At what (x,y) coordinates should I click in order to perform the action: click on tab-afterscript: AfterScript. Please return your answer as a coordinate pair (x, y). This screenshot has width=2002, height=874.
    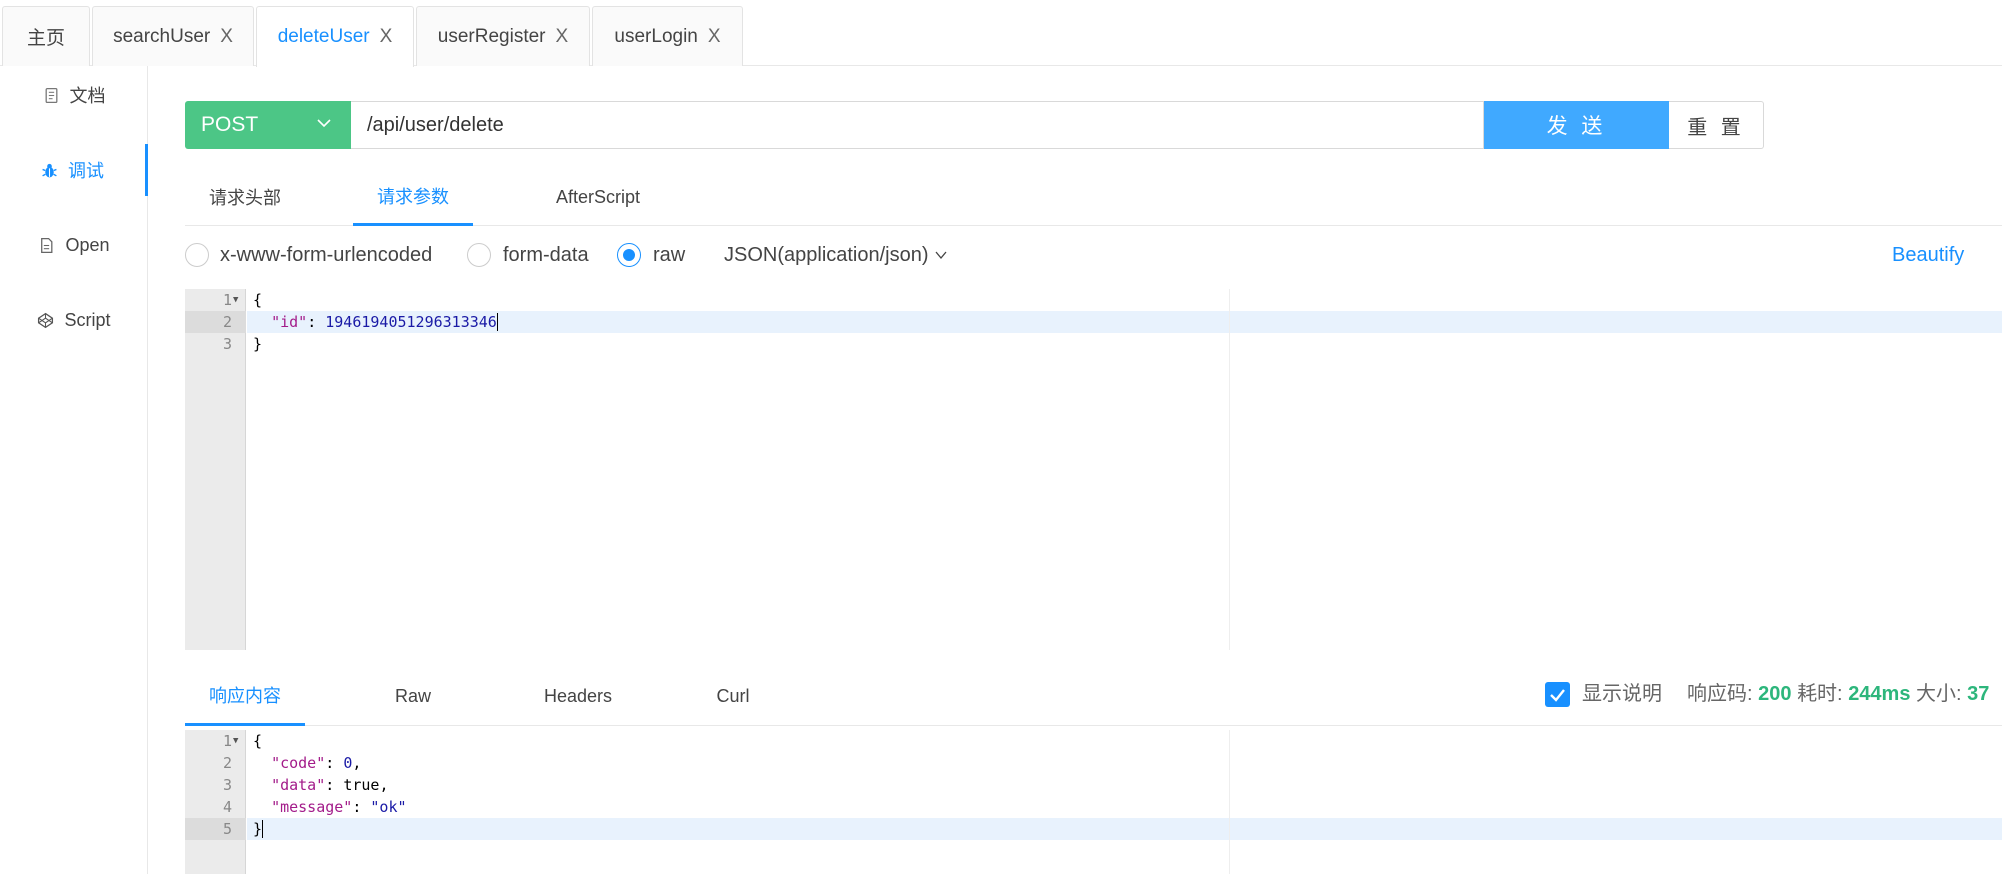
    Looking at the image, I should click on (598, 197).